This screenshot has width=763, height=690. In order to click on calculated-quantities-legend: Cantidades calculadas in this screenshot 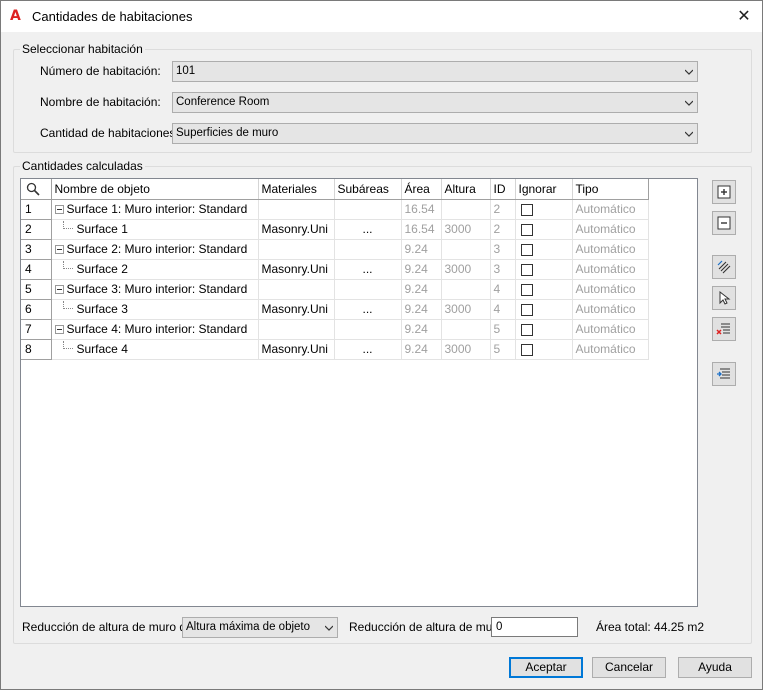, I will do `click(82, 166)`.